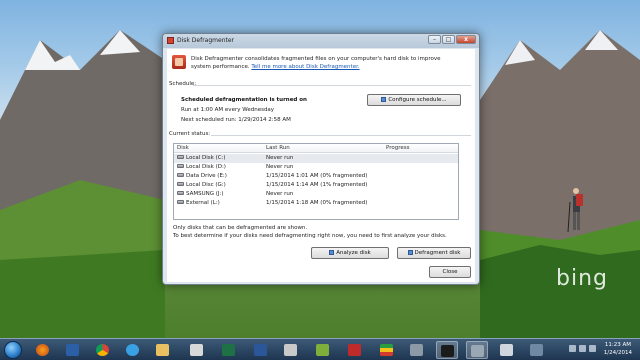  I want to click on defragment-disk-button: Defragment disk, so click(434, 253).